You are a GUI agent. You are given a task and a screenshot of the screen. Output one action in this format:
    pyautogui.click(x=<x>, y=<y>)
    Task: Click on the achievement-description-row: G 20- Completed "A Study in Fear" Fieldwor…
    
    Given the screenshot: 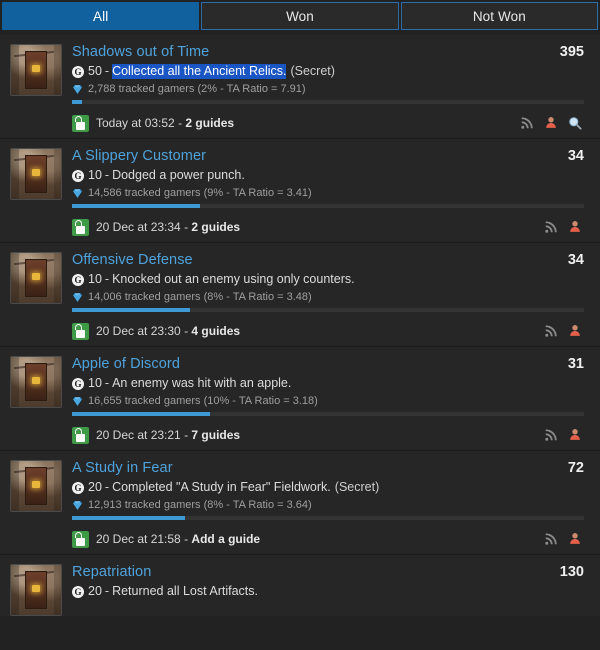 What is the action you would take?
    pyautogui.click(x=328, y=487)
    